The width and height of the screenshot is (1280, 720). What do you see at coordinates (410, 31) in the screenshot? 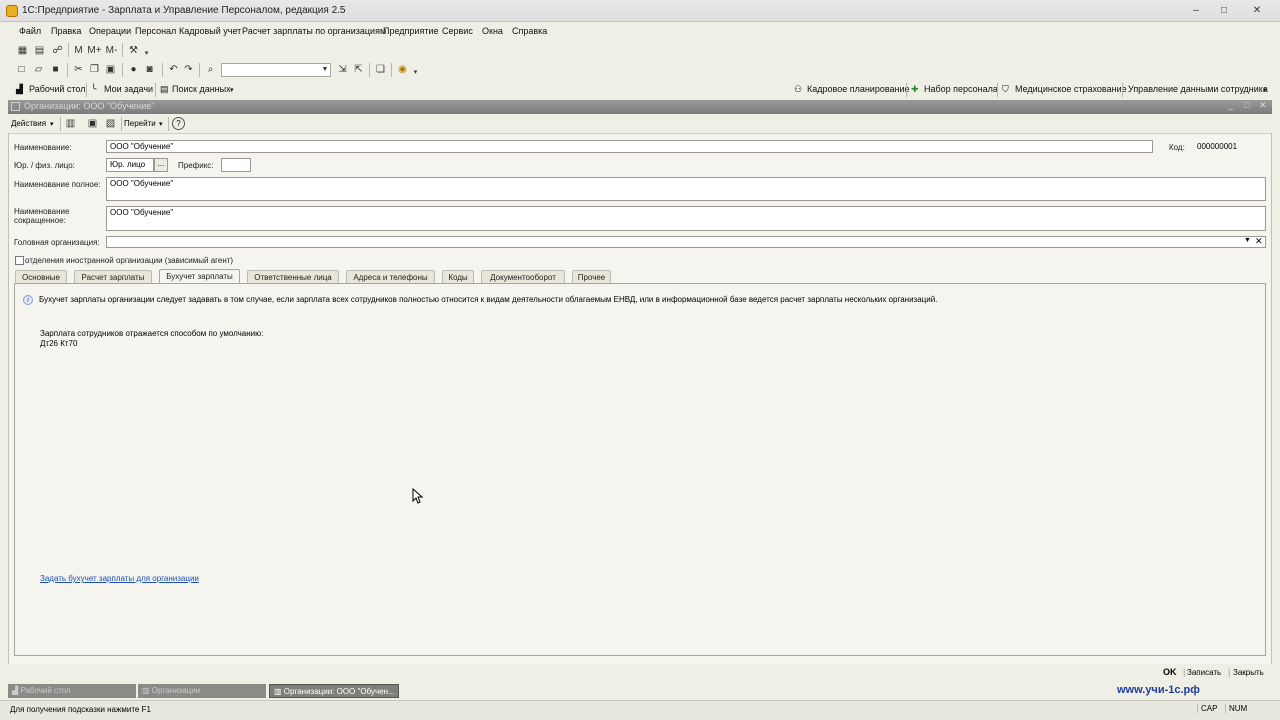
I see `menu-enterprise: Предприятие` at bounding box center [410, 31].